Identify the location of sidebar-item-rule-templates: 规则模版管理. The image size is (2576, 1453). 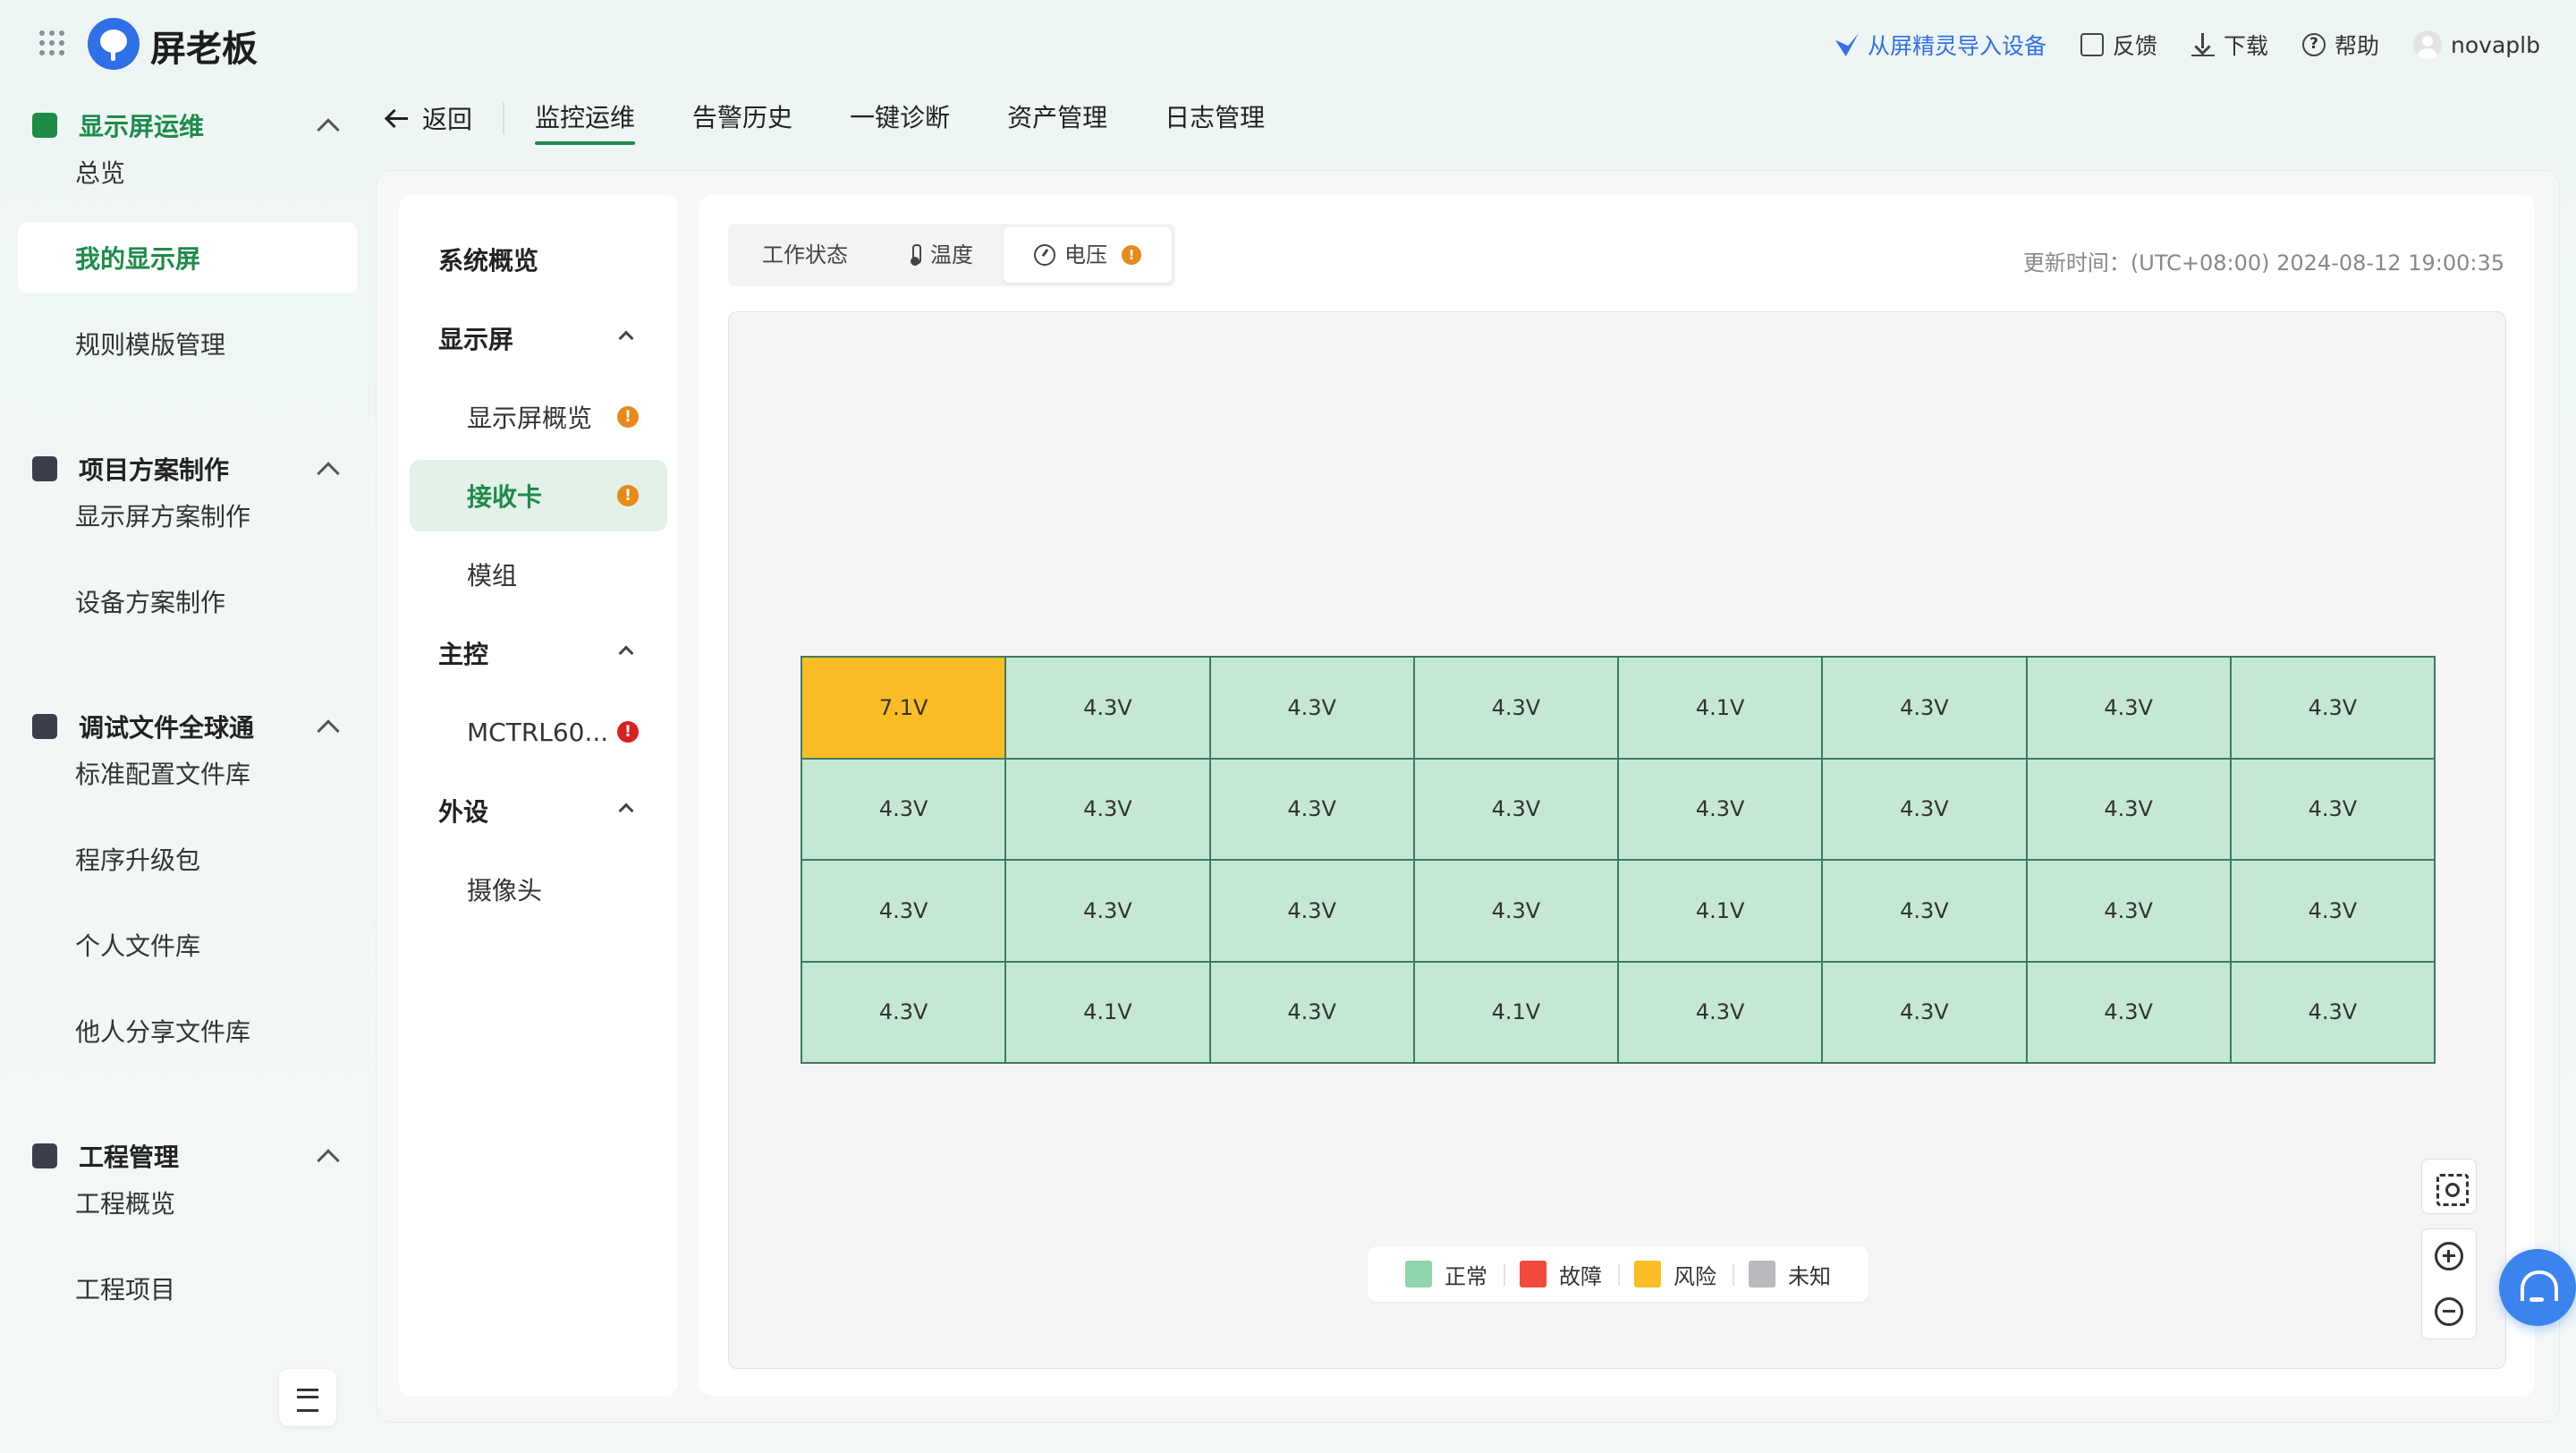
(188, 343).